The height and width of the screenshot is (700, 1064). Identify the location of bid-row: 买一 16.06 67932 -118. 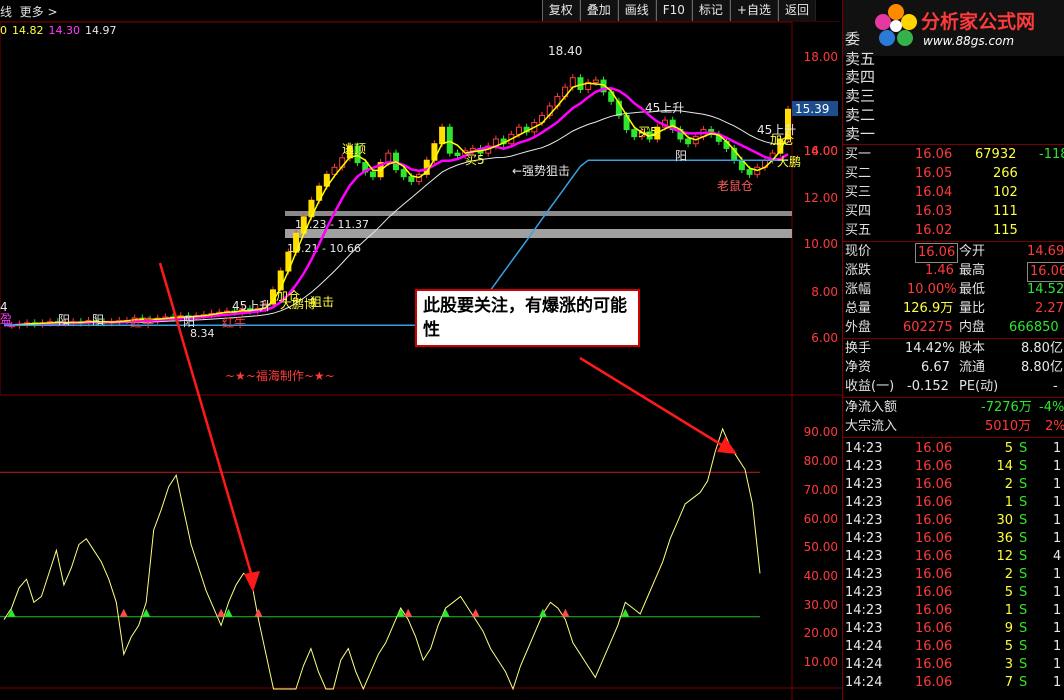
(953, 155).